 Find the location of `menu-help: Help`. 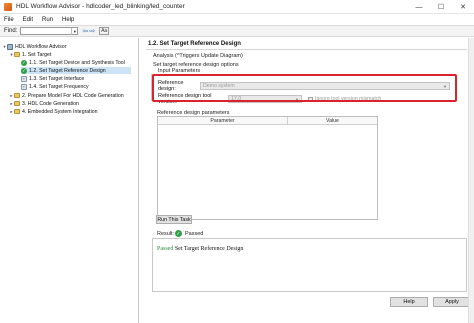

menu-help: Help is located at coordinates (68, 20).